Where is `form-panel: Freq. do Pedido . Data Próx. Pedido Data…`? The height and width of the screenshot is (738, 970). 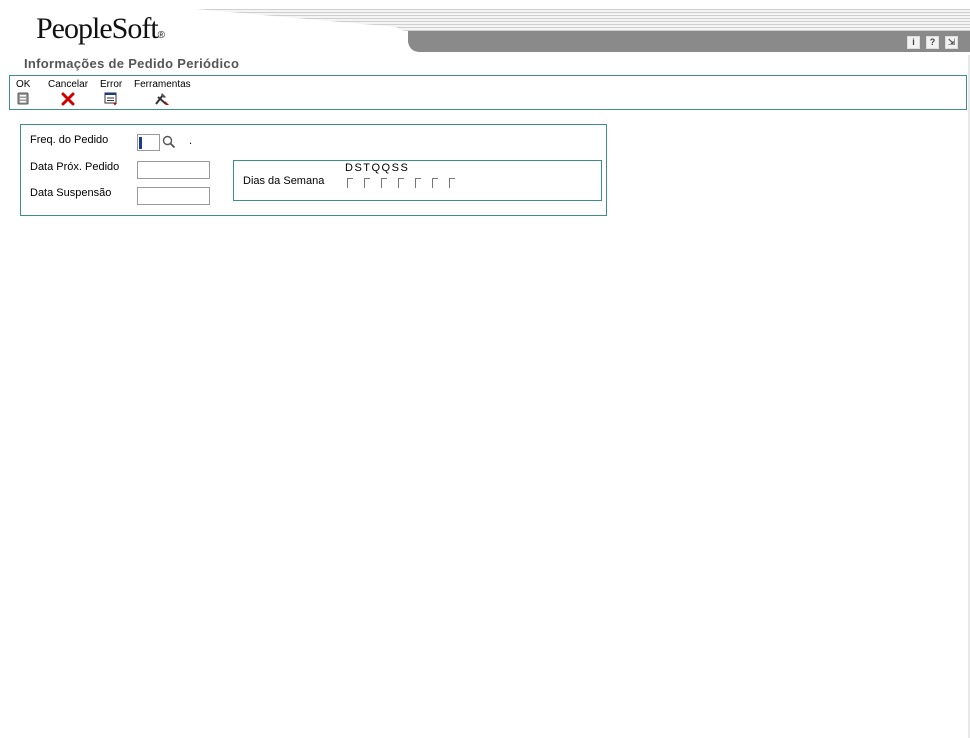
form-panel: Freq. do Pedido . Data Próx. Pedido Data… is located at coordinates (313, 170).